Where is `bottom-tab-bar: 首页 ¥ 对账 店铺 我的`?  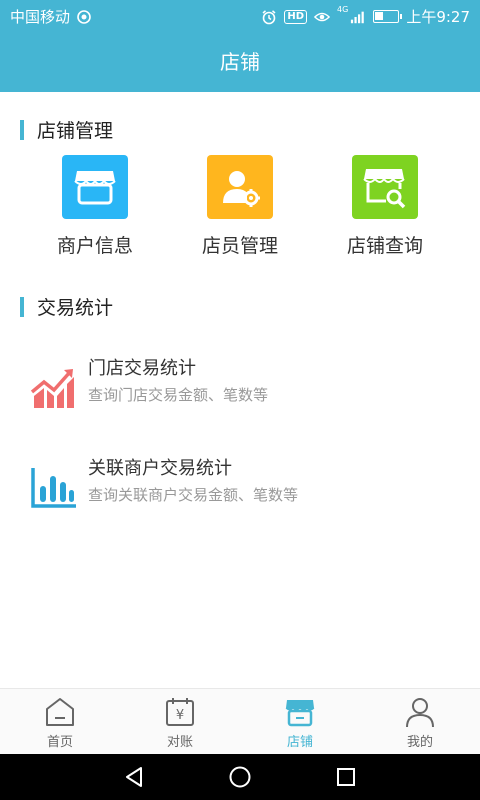
bottom-tab-bar: 首页 ¥ 对账 店铺 我的 is located at coordinates (240, 721).